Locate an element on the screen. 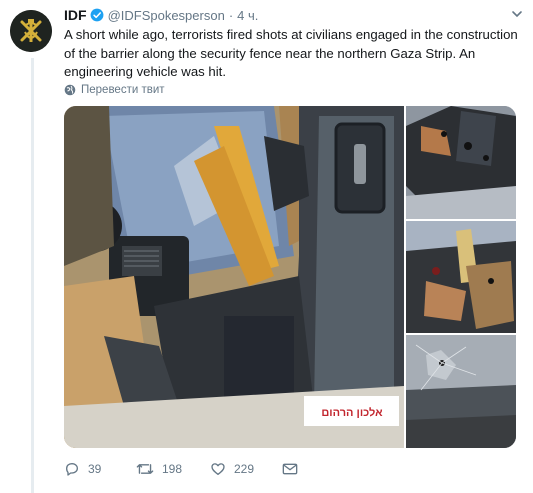 The image size is (533, 493). message-icon is located at coordinates (290, 469).